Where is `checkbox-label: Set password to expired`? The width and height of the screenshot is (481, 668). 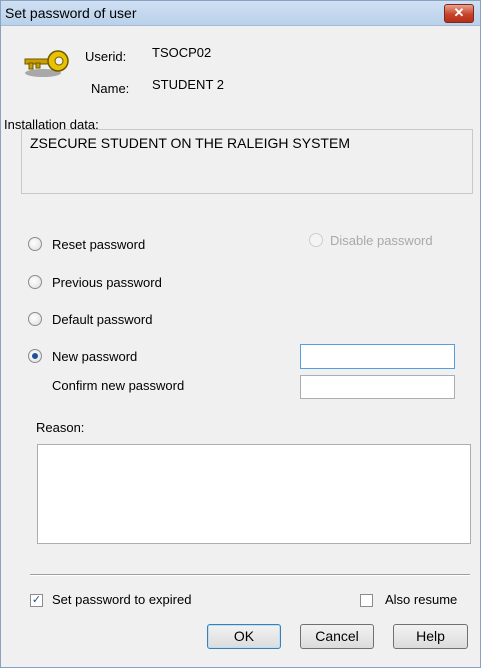 checkbox-label: Set password to expired is located at coordinates (122, 599).